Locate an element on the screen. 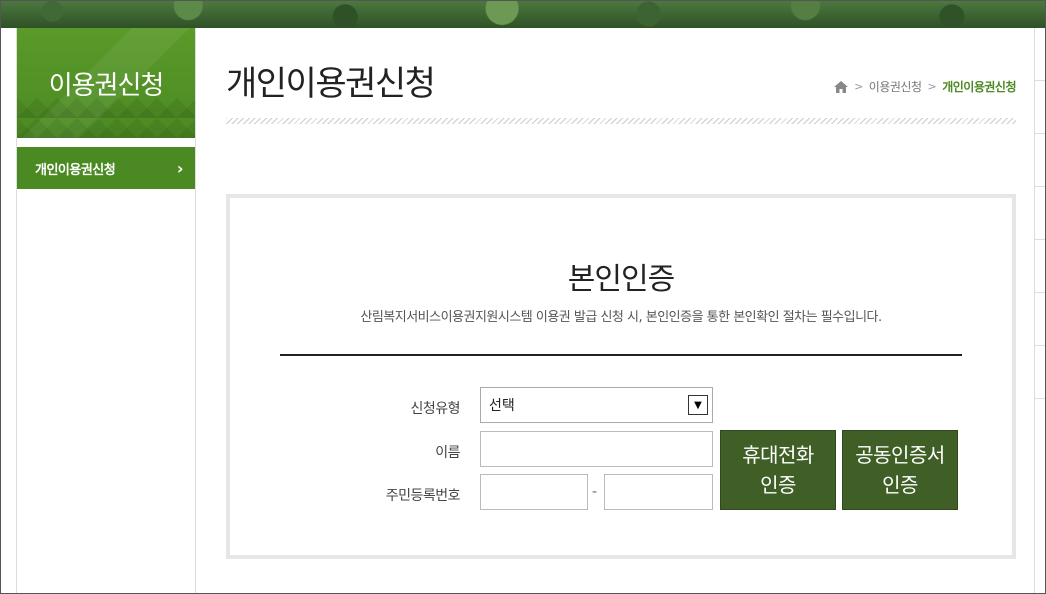 Image resolution: width=1046 pixels, height=594 pixels. chevron-right-icon: › is located at coordinates (180, 168).